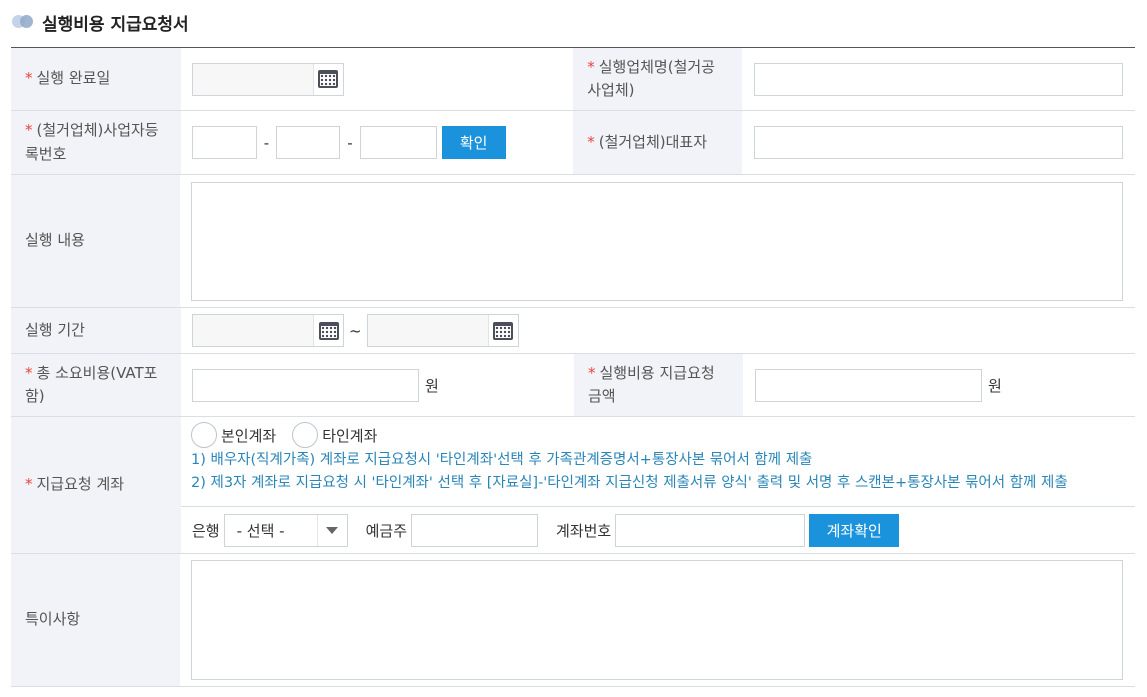 Image resolution: width=1147 pixels, height=697 pixels. Describe the element at coordinates (96, 485) in the screenshot. I see `account-label: * 지급요청 계좌` at that location.